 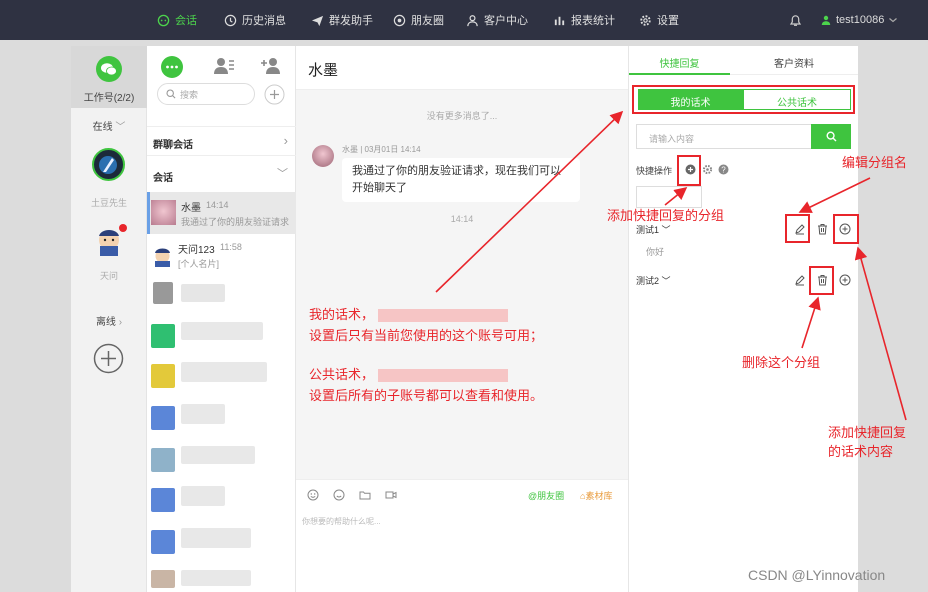 I want to click on watermark: CSDN @LYinnovation, so click(x=817, y=575).